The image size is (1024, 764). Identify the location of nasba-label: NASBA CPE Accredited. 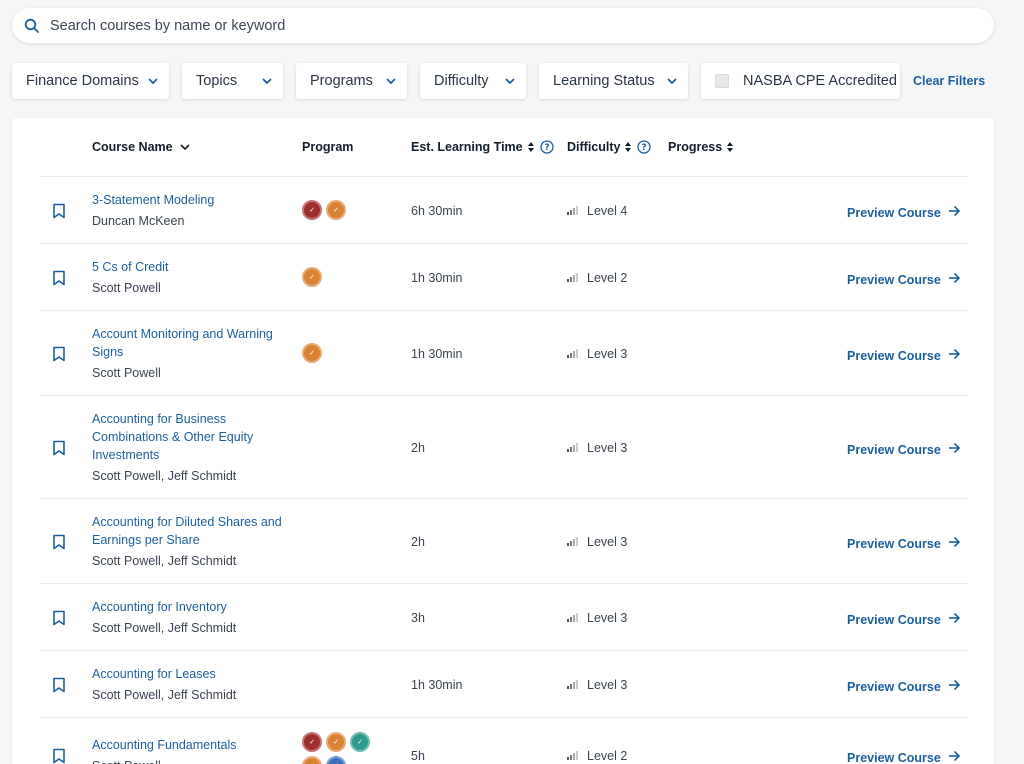
(820, 81).